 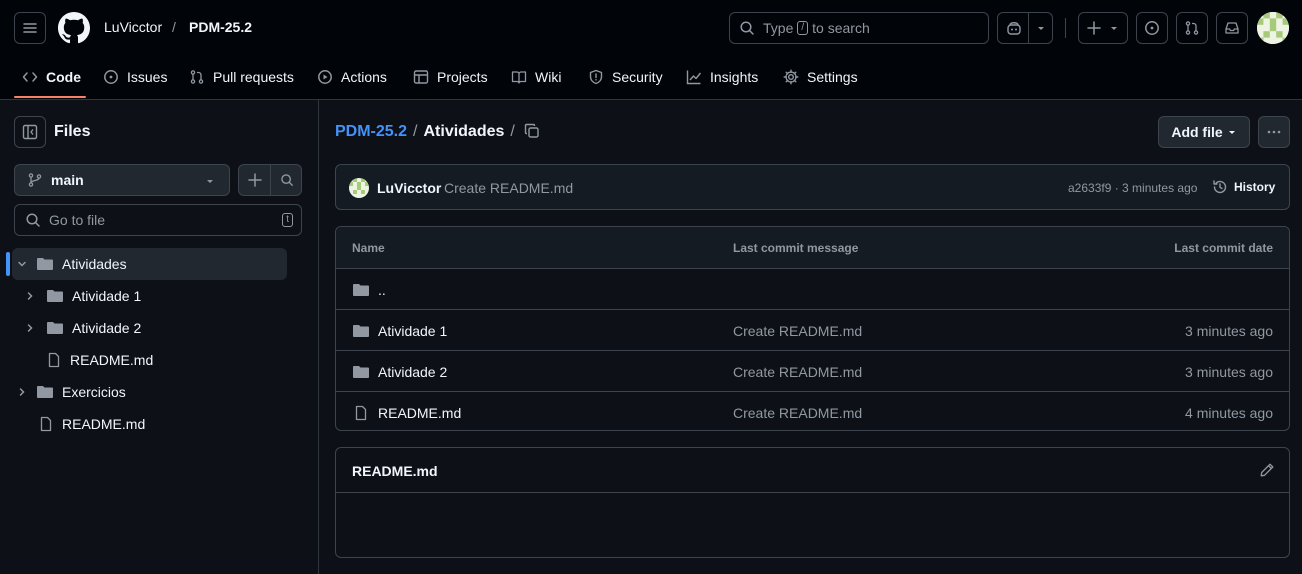 I want to click on copilot-button, so click(x=1025, y=28).